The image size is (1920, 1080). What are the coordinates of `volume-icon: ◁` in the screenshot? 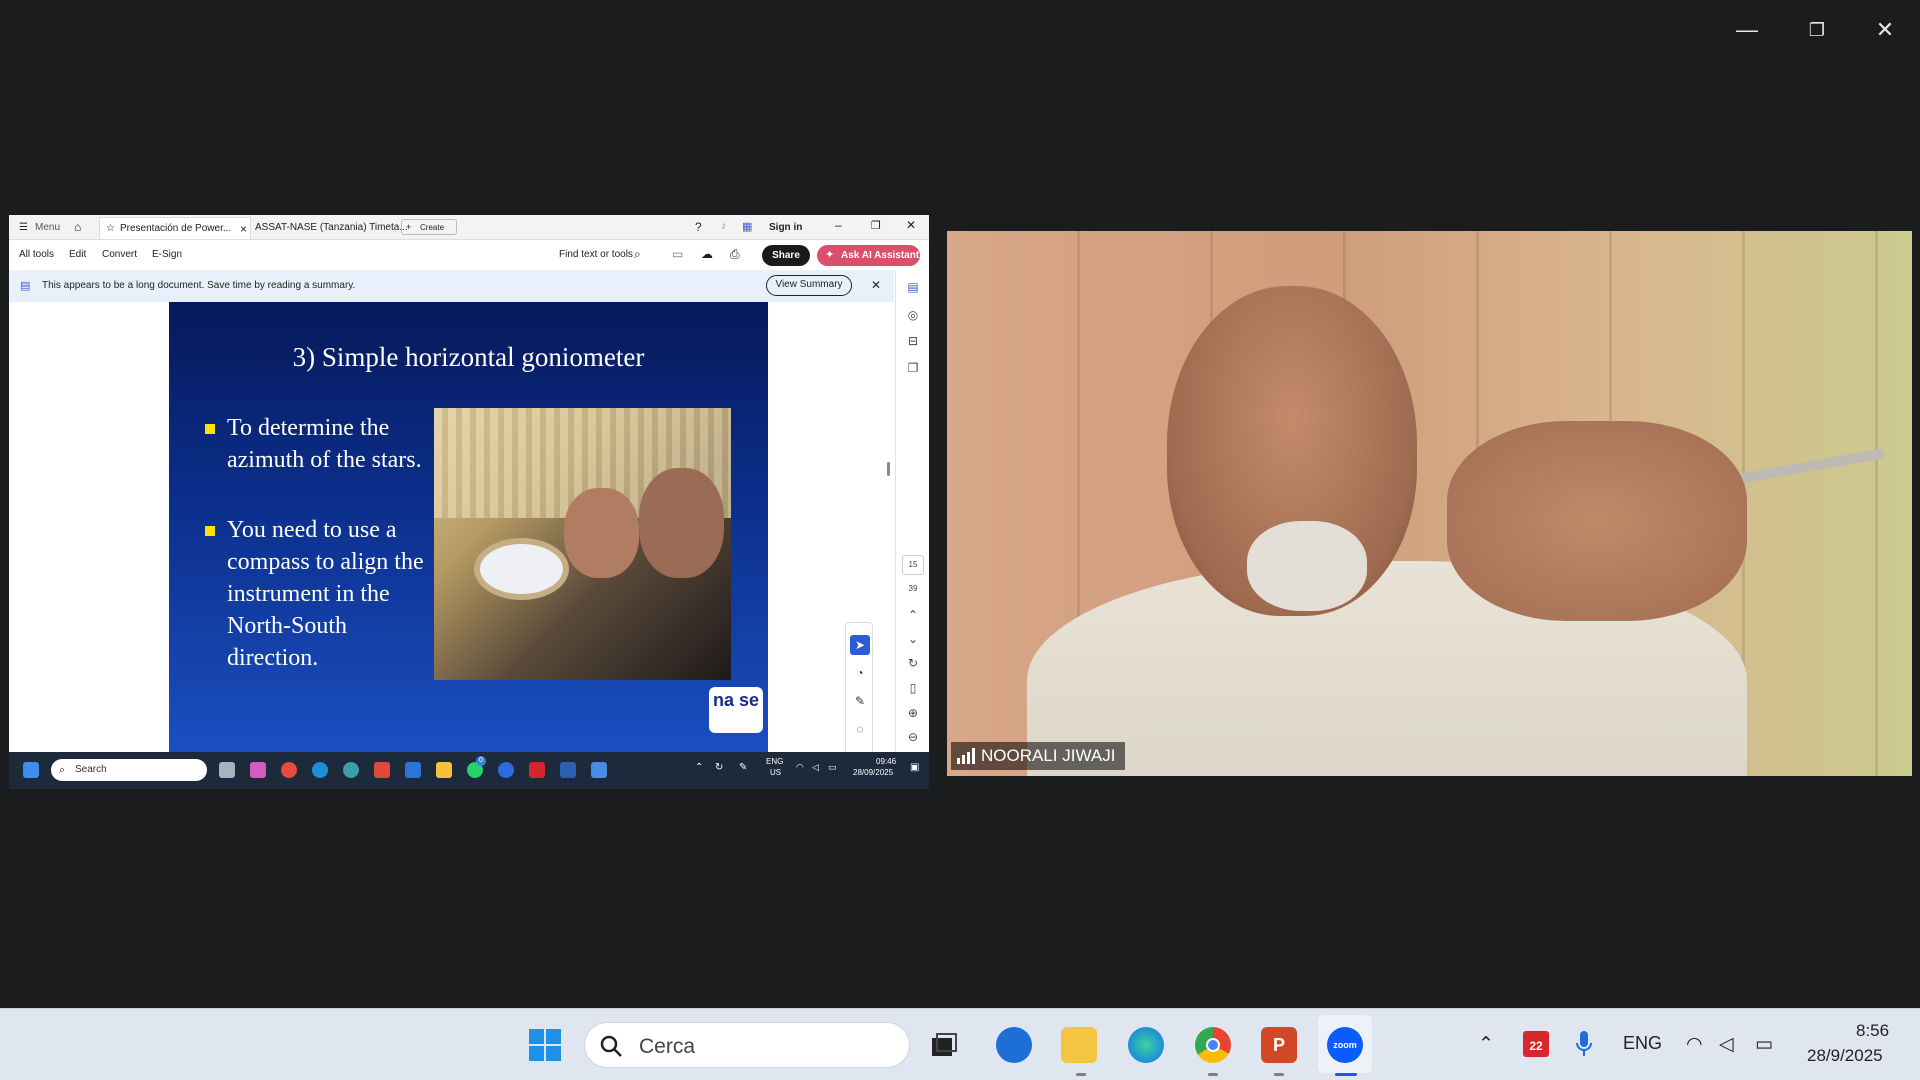 It's located at (1726, 1044).